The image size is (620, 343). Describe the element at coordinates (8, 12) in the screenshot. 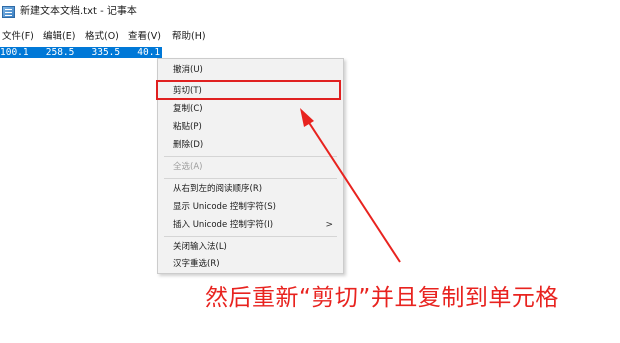

I see `notepad-icon` at that location.